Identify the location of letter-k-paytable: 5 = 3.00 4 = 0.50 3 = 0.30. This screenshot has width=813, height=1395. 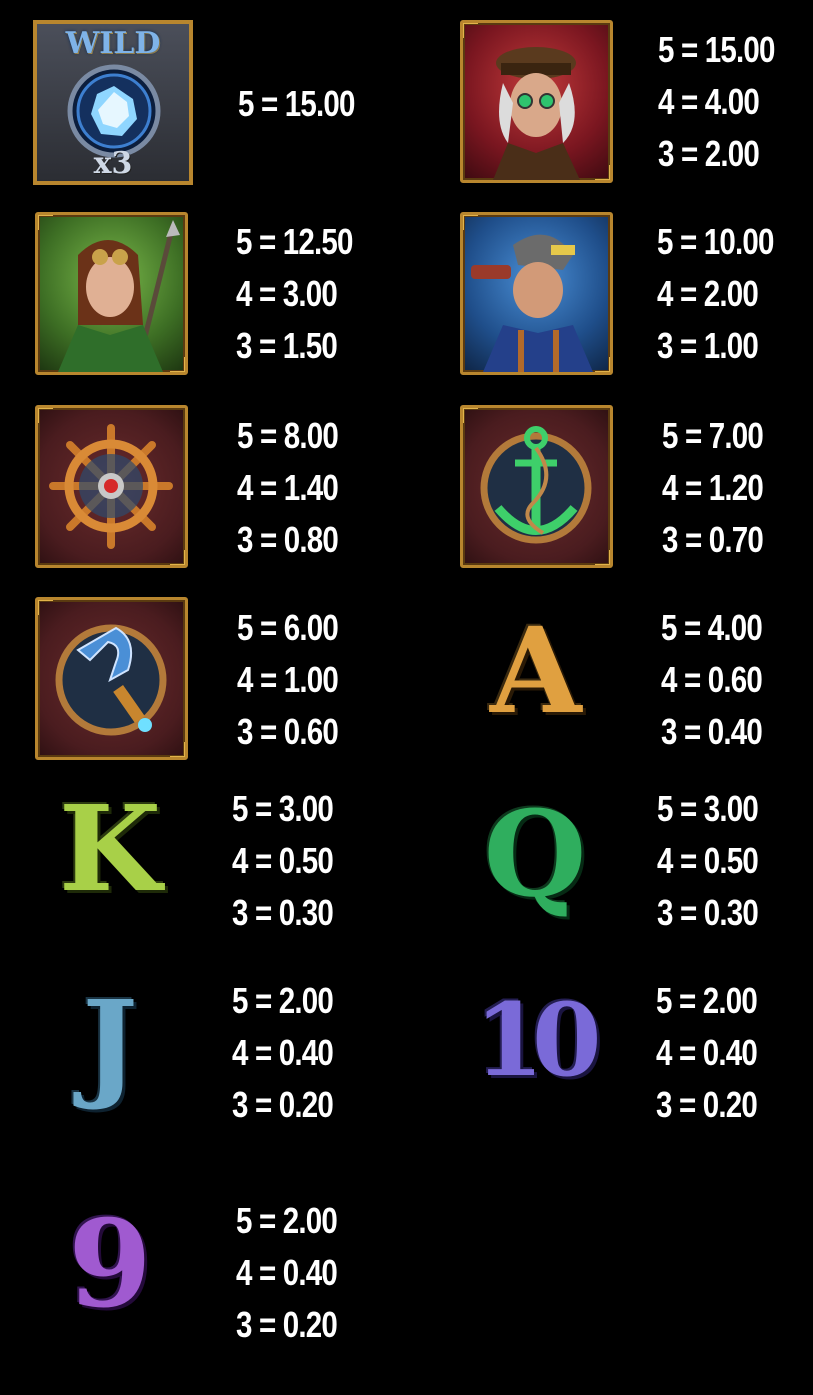
(283, 861).